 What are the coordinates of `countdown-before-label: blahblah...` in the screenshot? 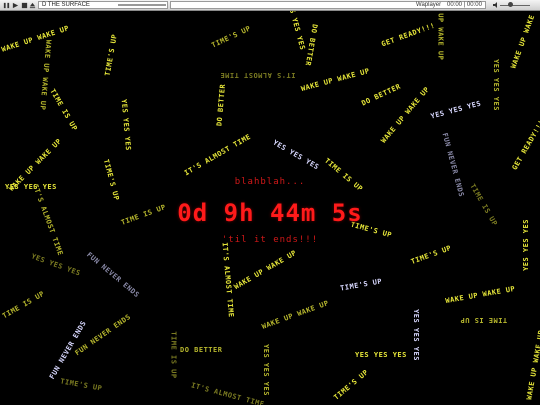 It's located at (270, 182).